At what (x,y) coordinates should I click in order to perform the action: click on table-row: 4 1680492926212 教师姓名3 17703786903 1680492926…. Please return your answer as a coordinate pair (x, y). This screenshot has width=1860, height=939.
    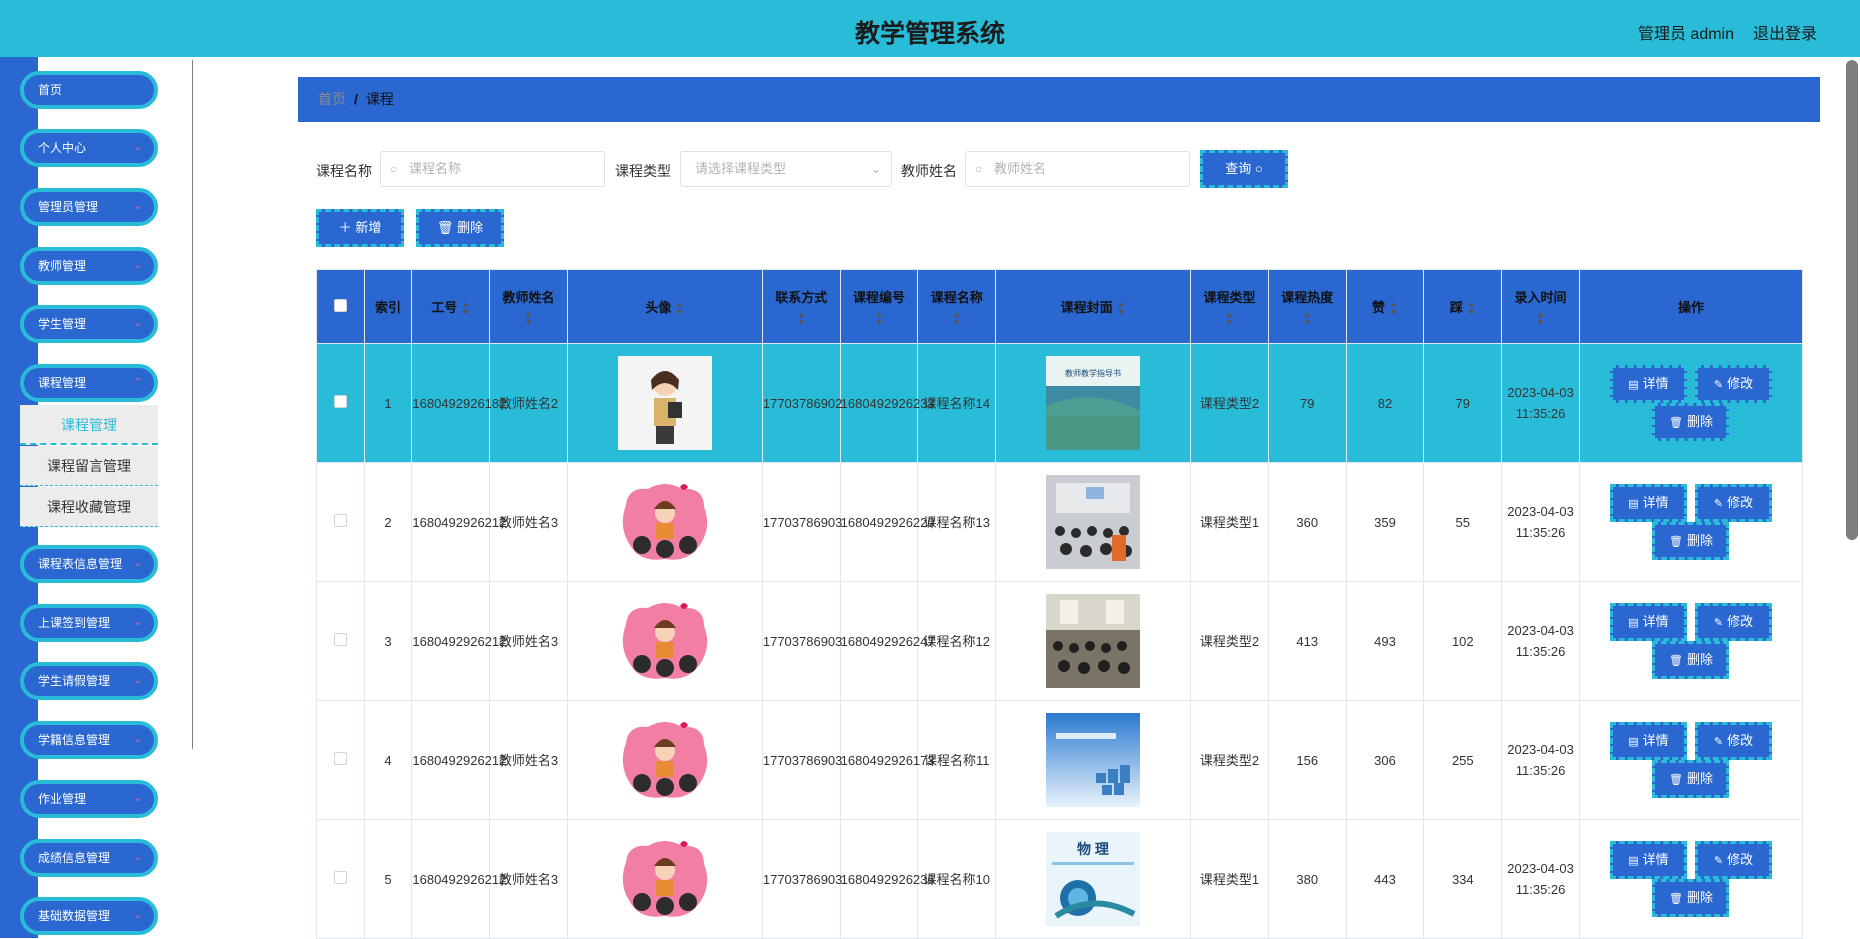
    Looking at the image, I should click on (1060, 760).